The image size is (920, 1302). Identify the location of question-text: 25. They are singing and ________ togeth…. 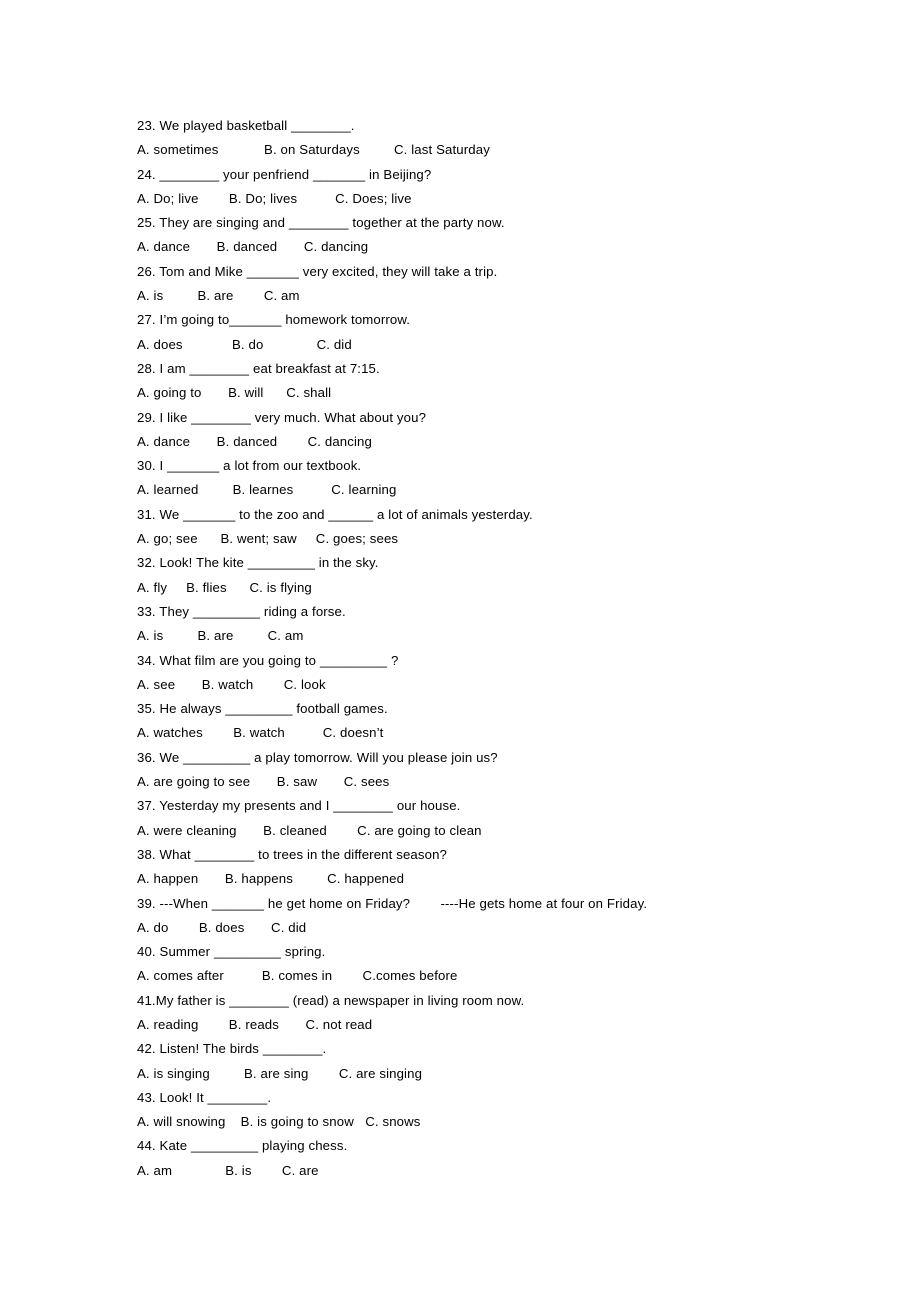
(321, 223).